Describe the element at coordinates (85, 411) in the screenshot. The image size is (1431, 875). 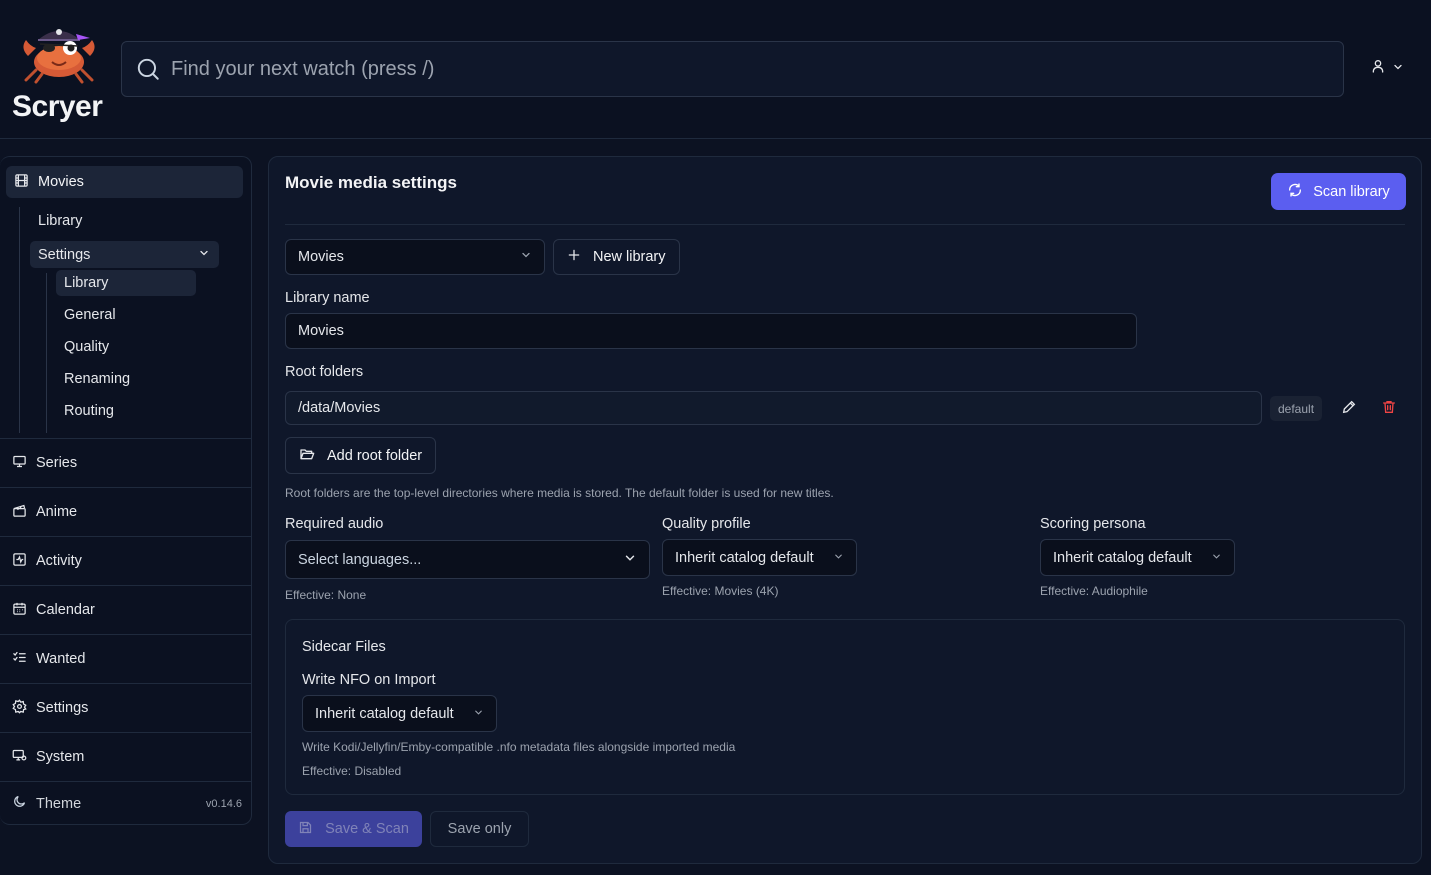
I see `settings-subitem-routing: Routing` at that location.